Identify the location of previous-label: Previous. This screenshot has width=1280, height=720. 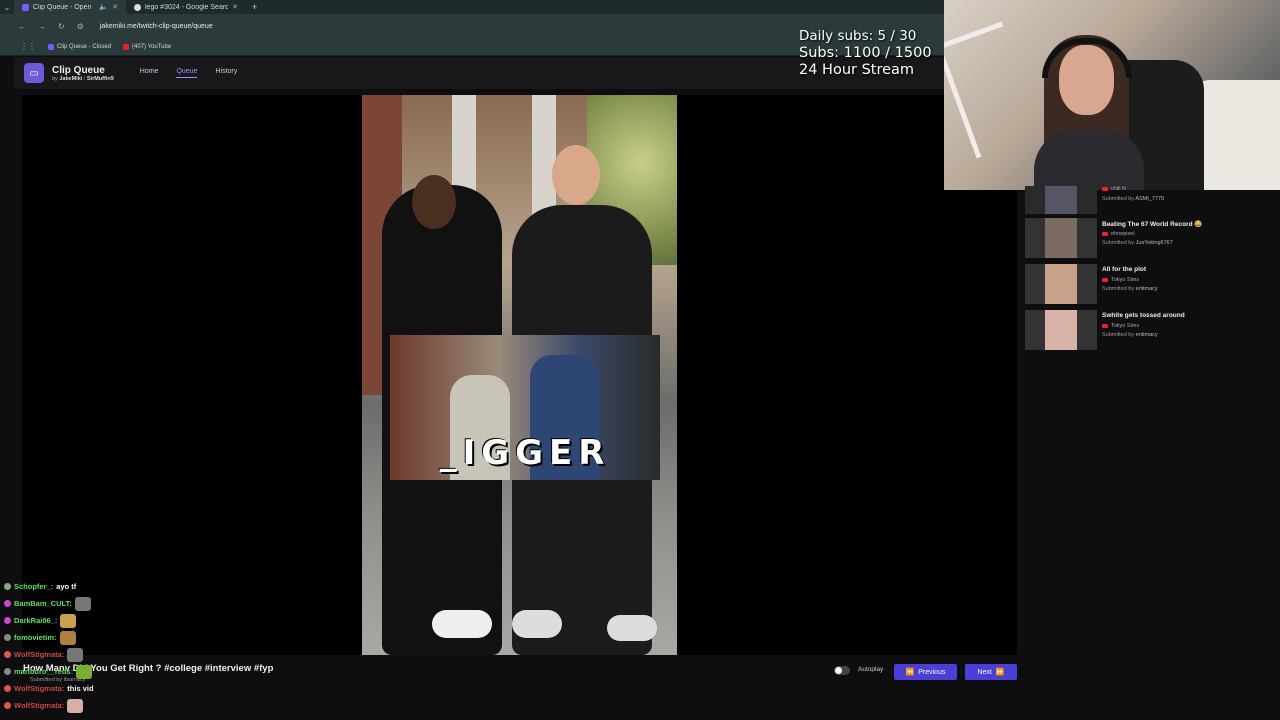
(932, 672).